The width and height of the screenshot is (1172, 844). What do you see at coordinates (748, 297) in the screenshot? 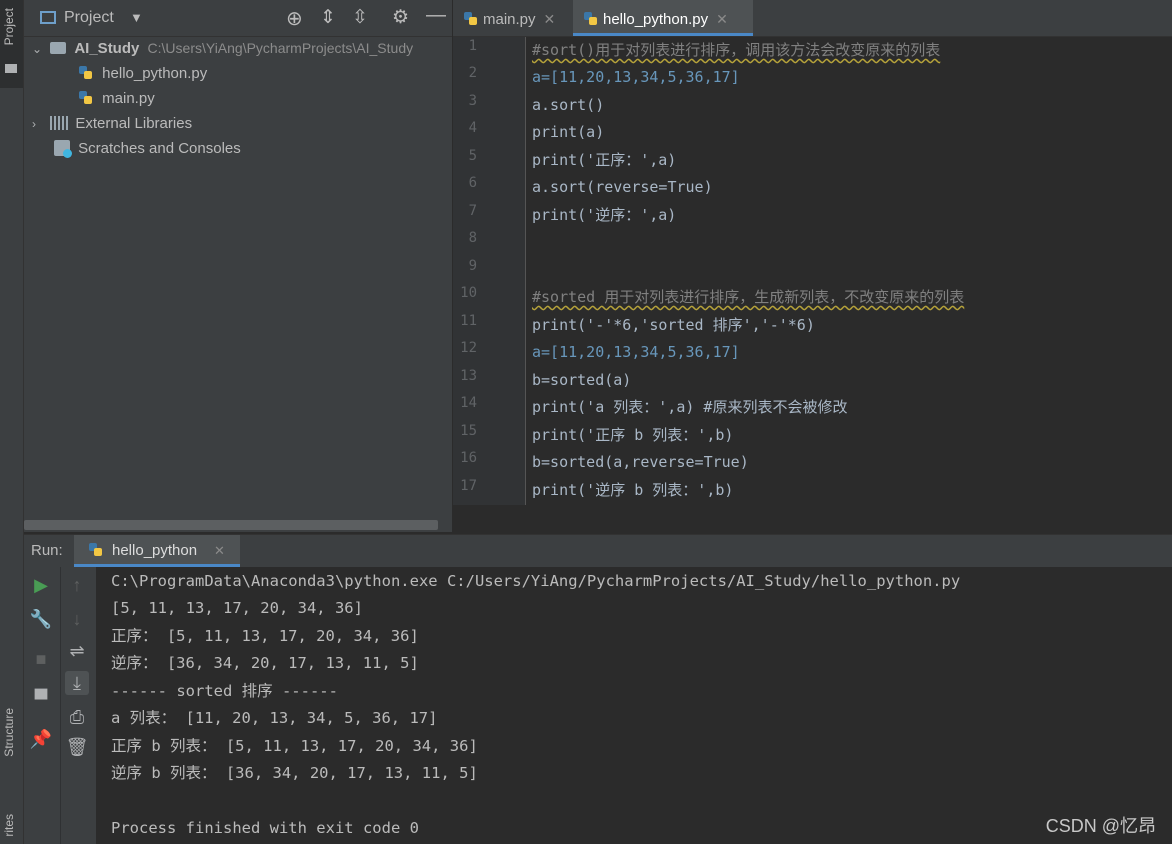
I see `code-line: #sorted 用于对列表进行排序，生成新列表，不改变原来的列表` at bounding box center [748, 297].